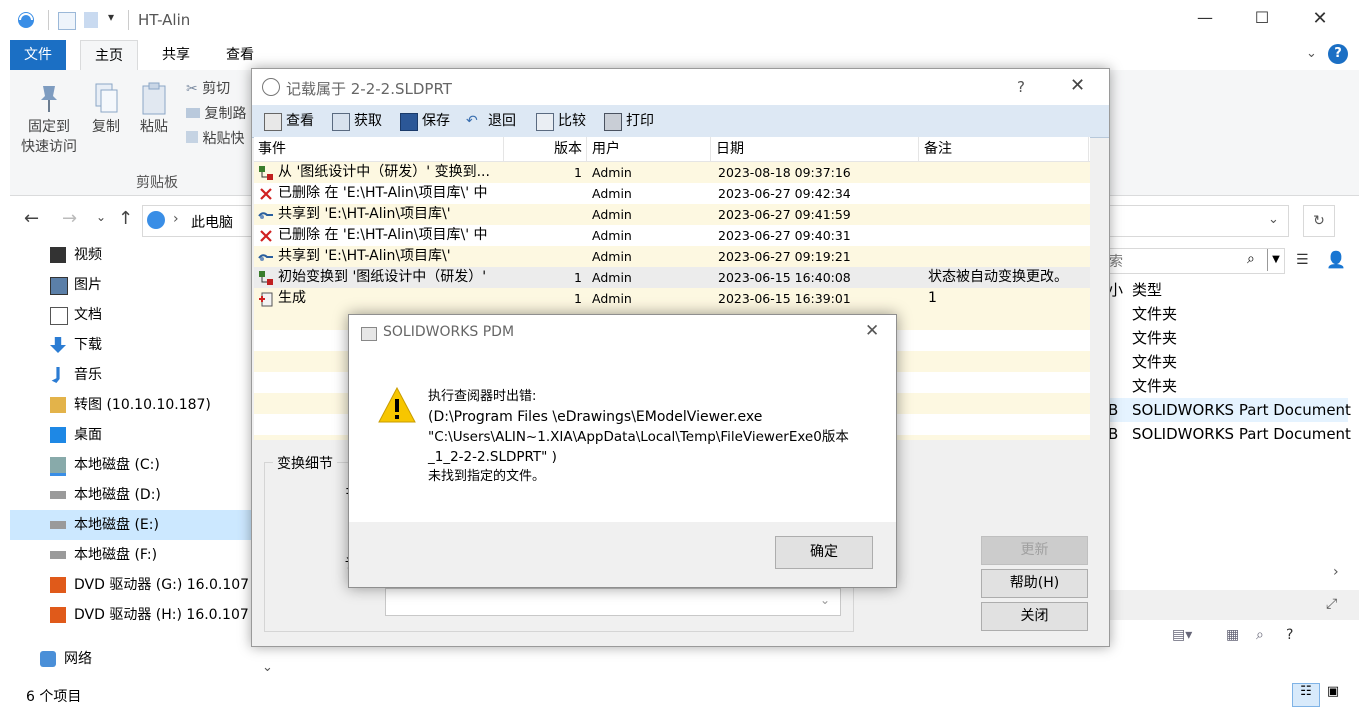  What do you see at coordinates (132, 465) in the screenshot?
I see `nav-item: 本地磁盘 (C:)` at bounding box center [132, 465].